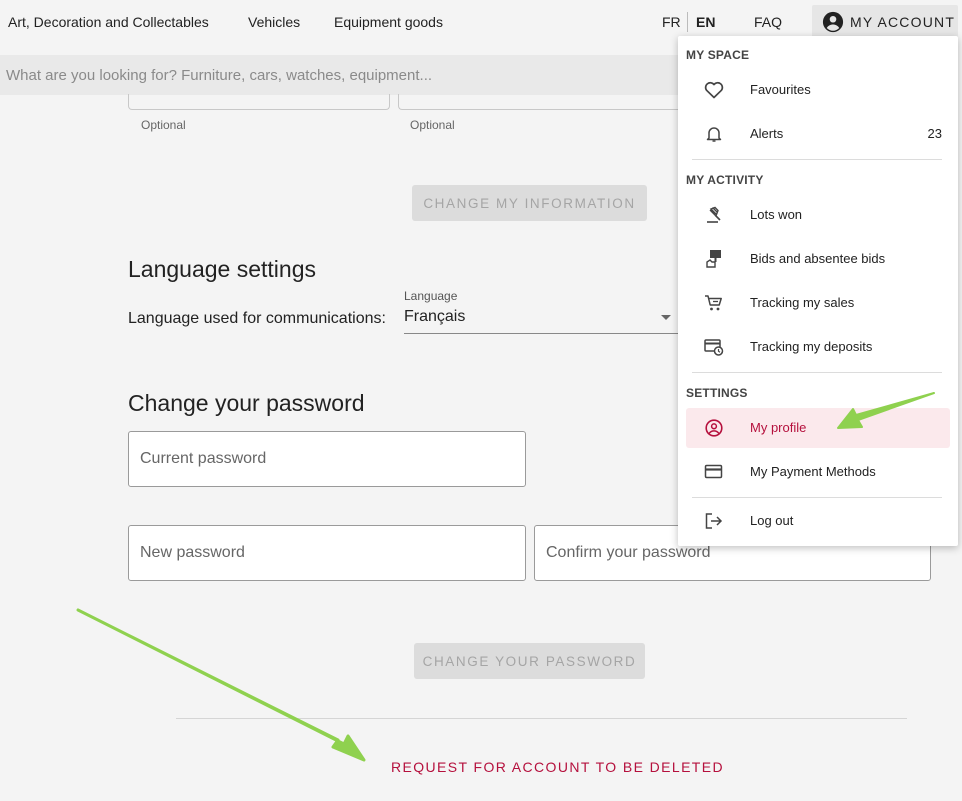 The image size is (962, 801). What do you see at coordinates (705, 22) in the screenshot?
I see `lang-en-link: EN` at bounding box center [705, 22].